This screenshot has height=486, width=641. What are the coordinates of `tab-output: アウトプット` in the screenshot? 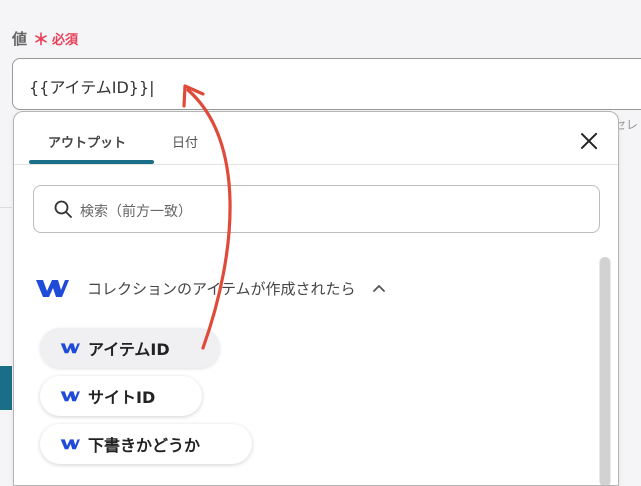 It's located at (87, 141).